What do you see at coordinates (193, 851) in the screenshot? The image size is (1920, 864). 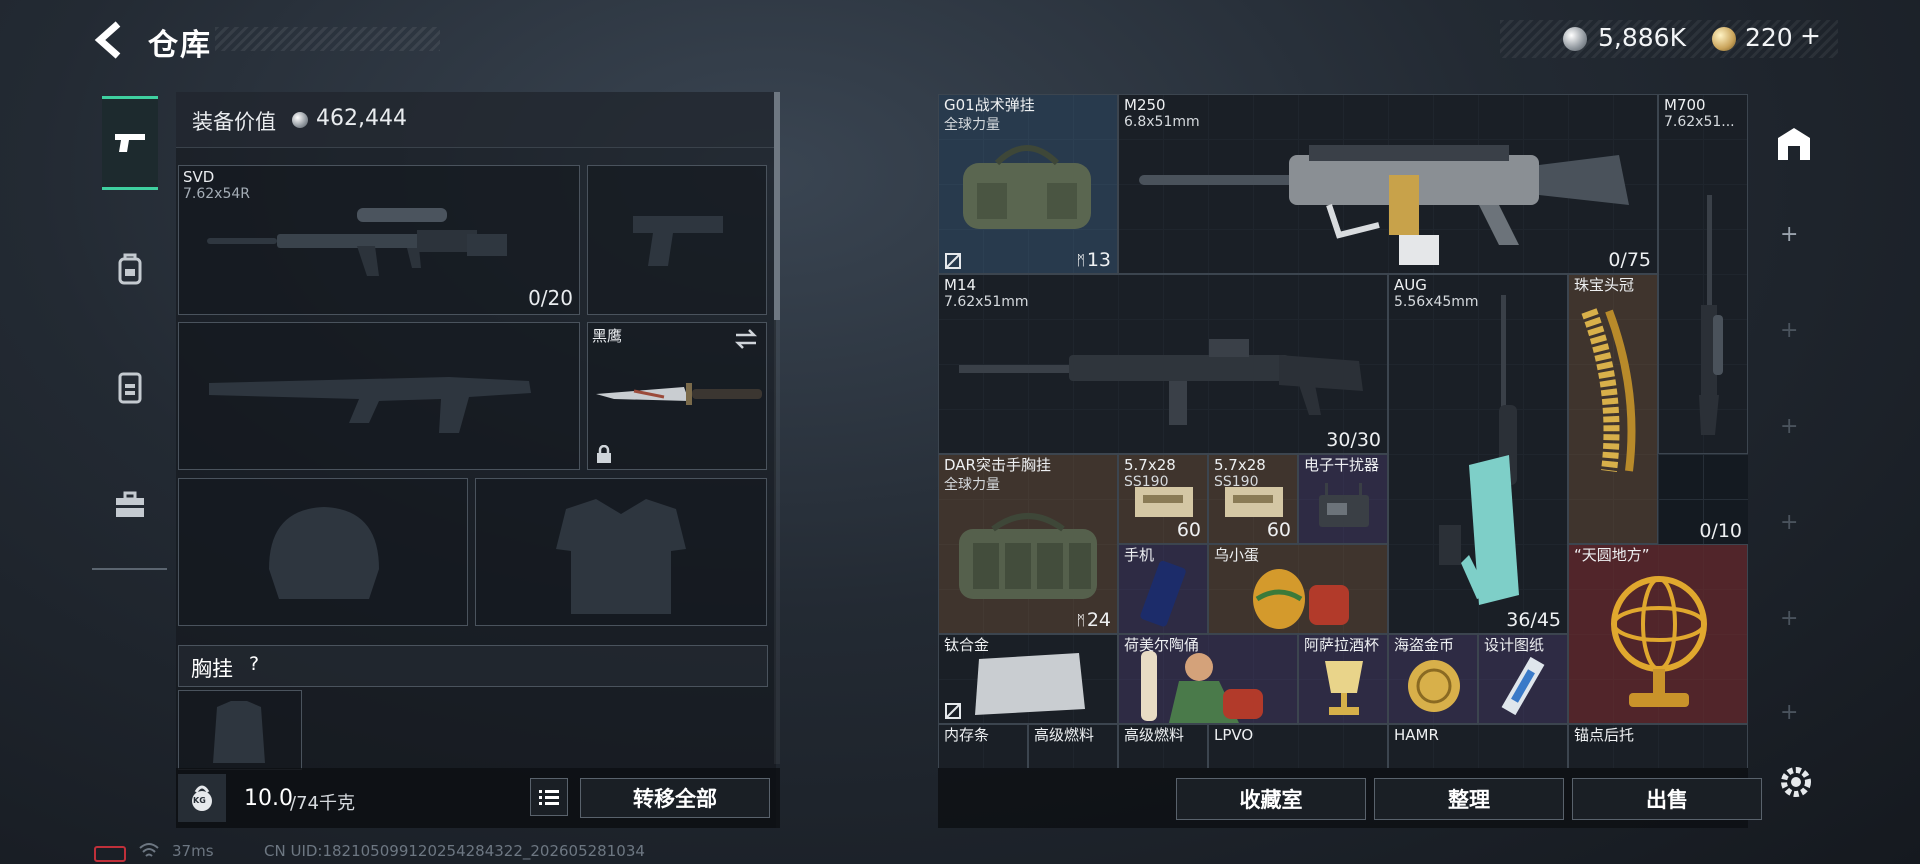 I see `ping-text: 37ms` at bounding box center [193, 851].